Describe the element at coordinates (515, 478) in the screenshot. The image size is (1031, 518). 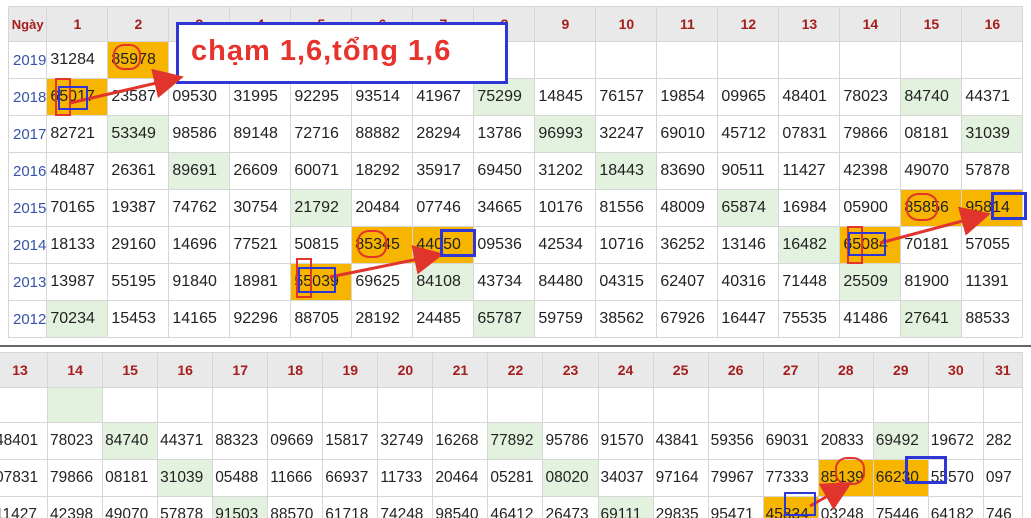
I see `result-cell: 05281` at that location.